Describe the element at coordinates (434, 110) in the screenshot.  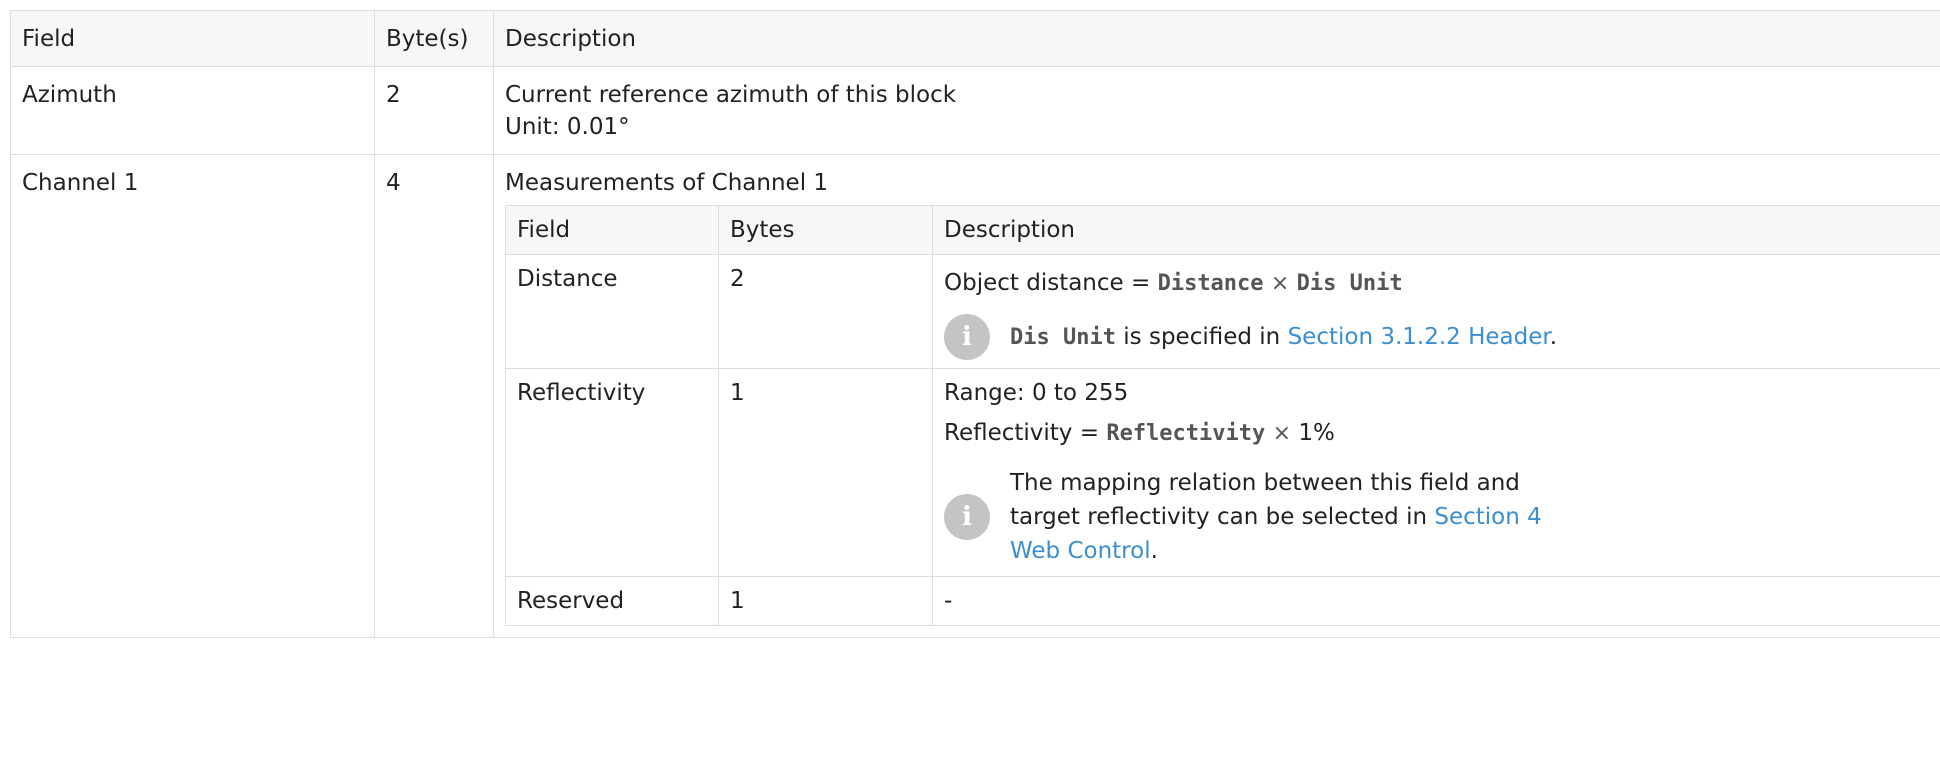
I see `azimuth-bytes: 2` at that location.